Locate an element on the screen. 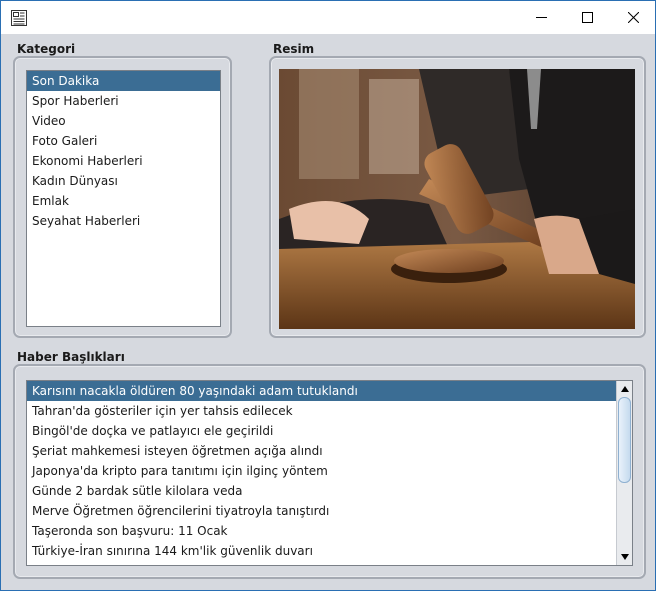 The width and height of the screenshot is (656, 591). scroll-up-button is located at coordinates (624, 389).